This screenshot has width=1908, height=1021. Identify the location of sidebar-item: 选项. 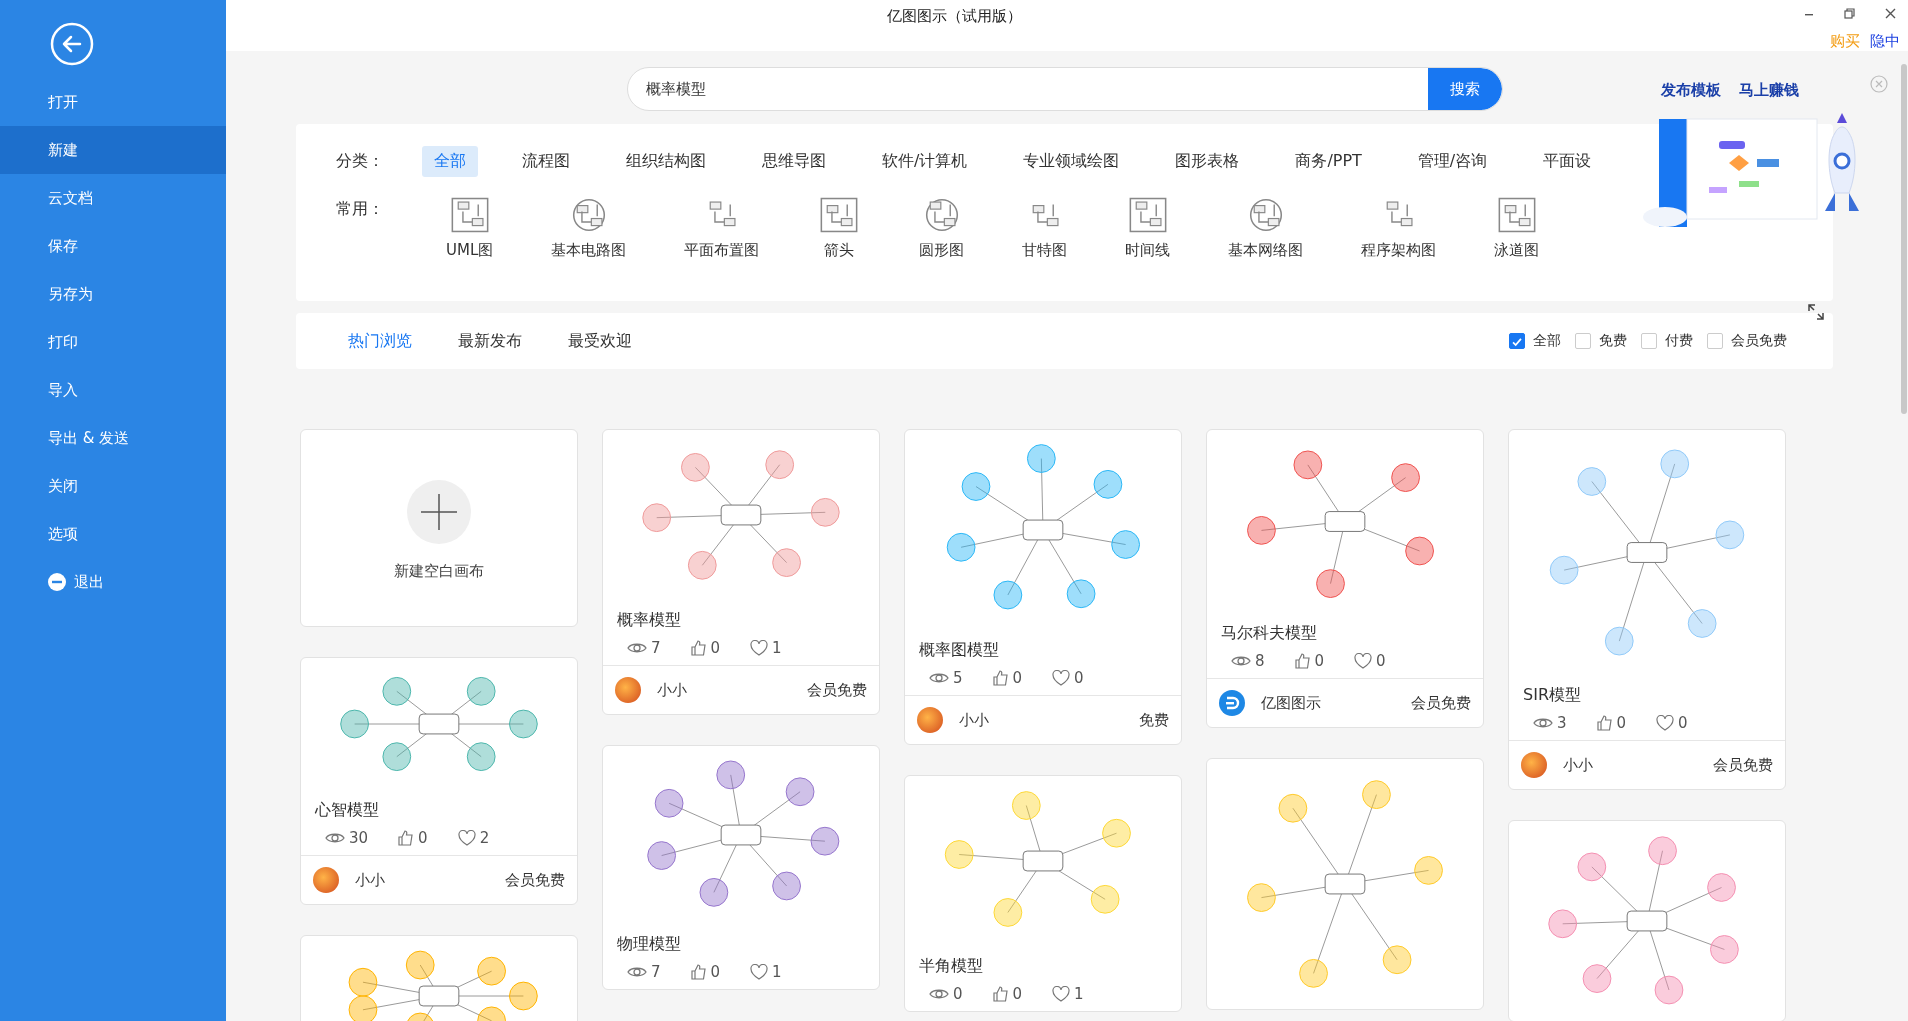
(113, 534).